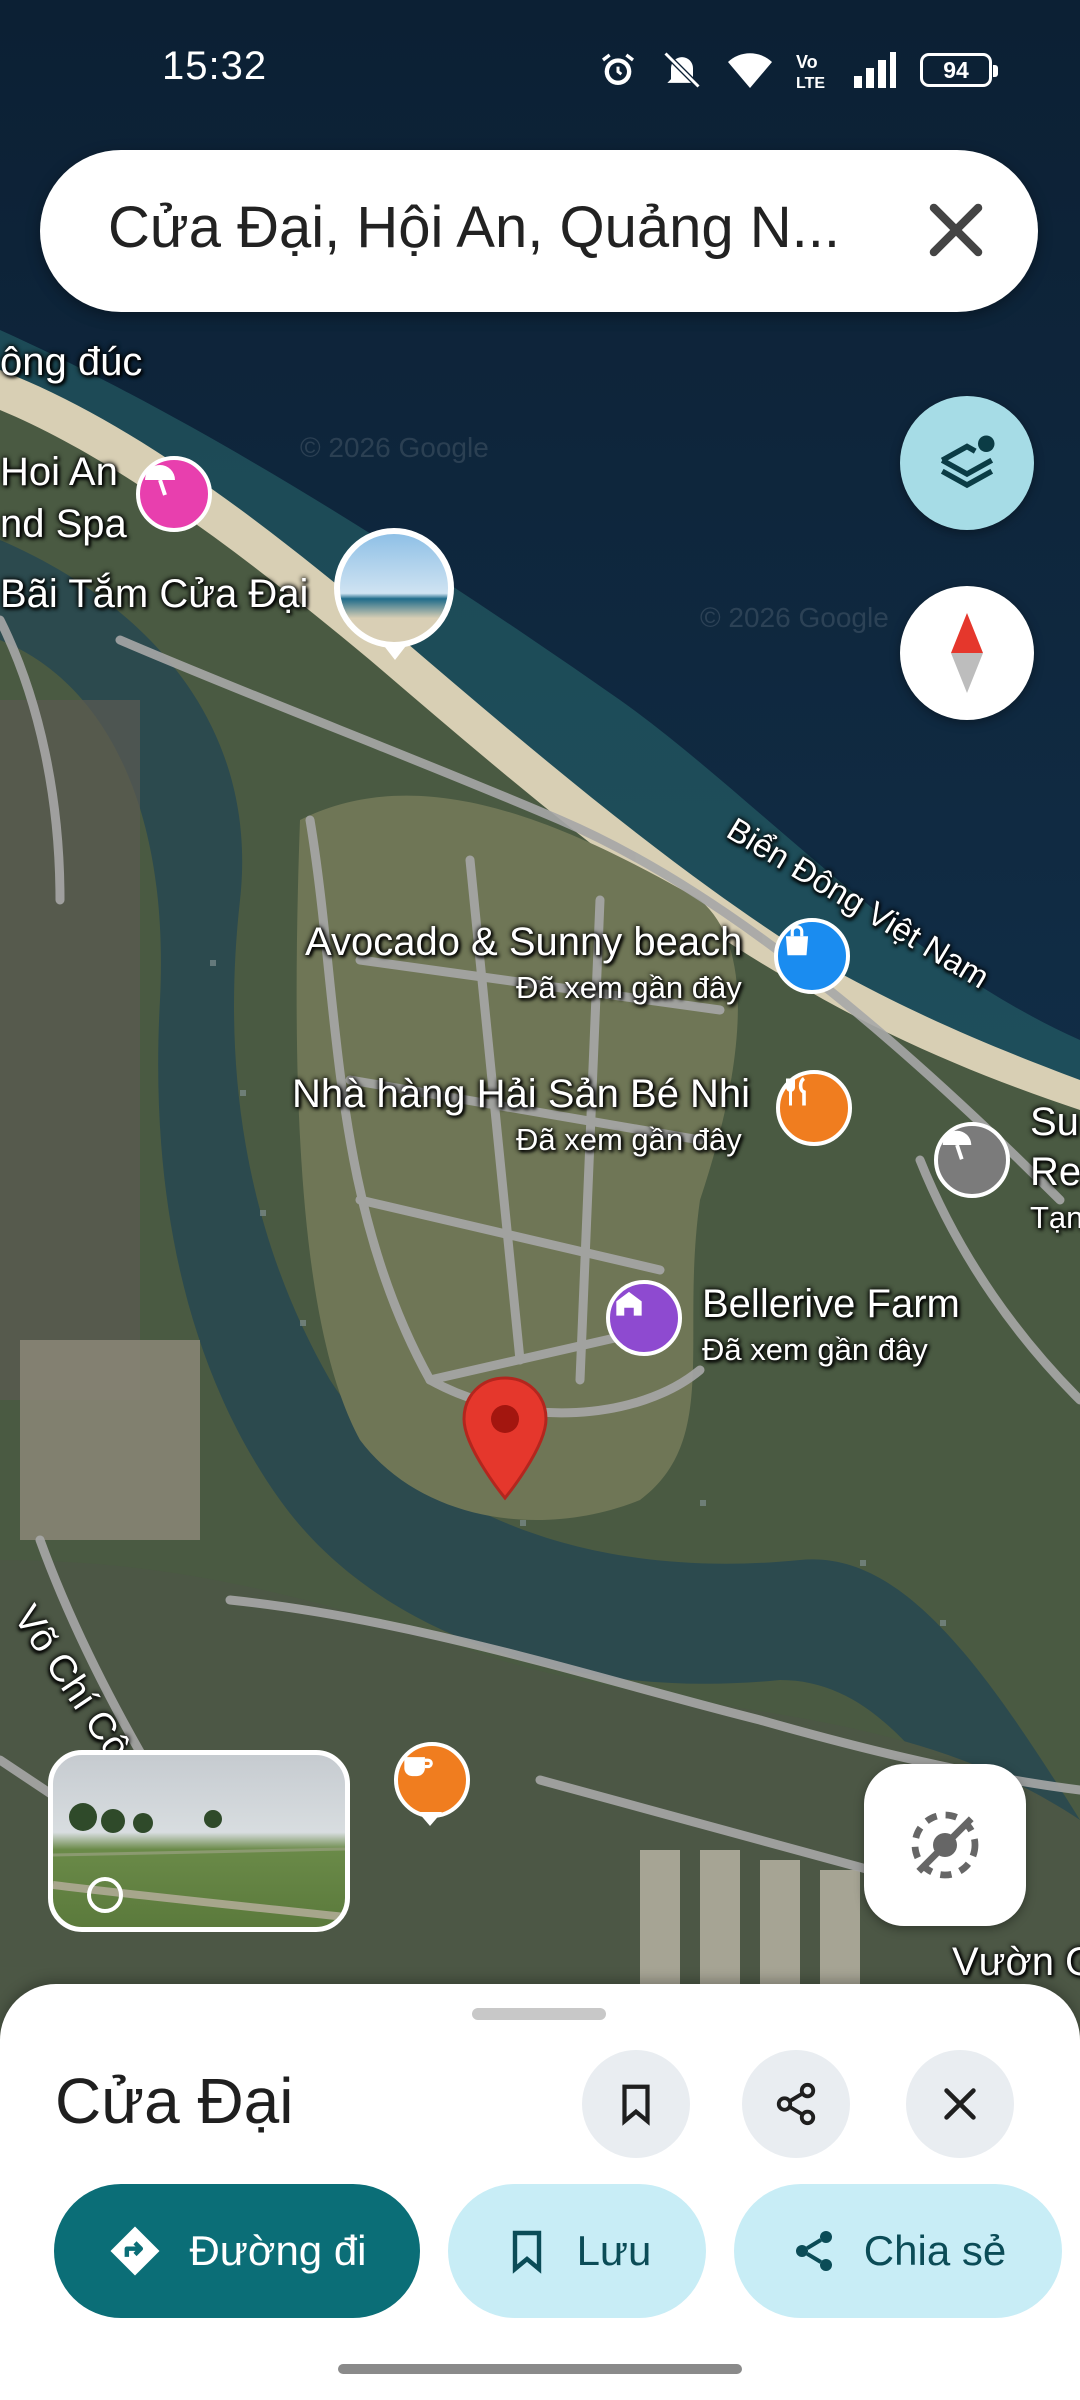 This screenshot has height=2400, width=1080. What do you see at coordinates (63, 524) in the screenshot?
I see `map-label-spa: nd Spa` at bounding box center [63, 524].